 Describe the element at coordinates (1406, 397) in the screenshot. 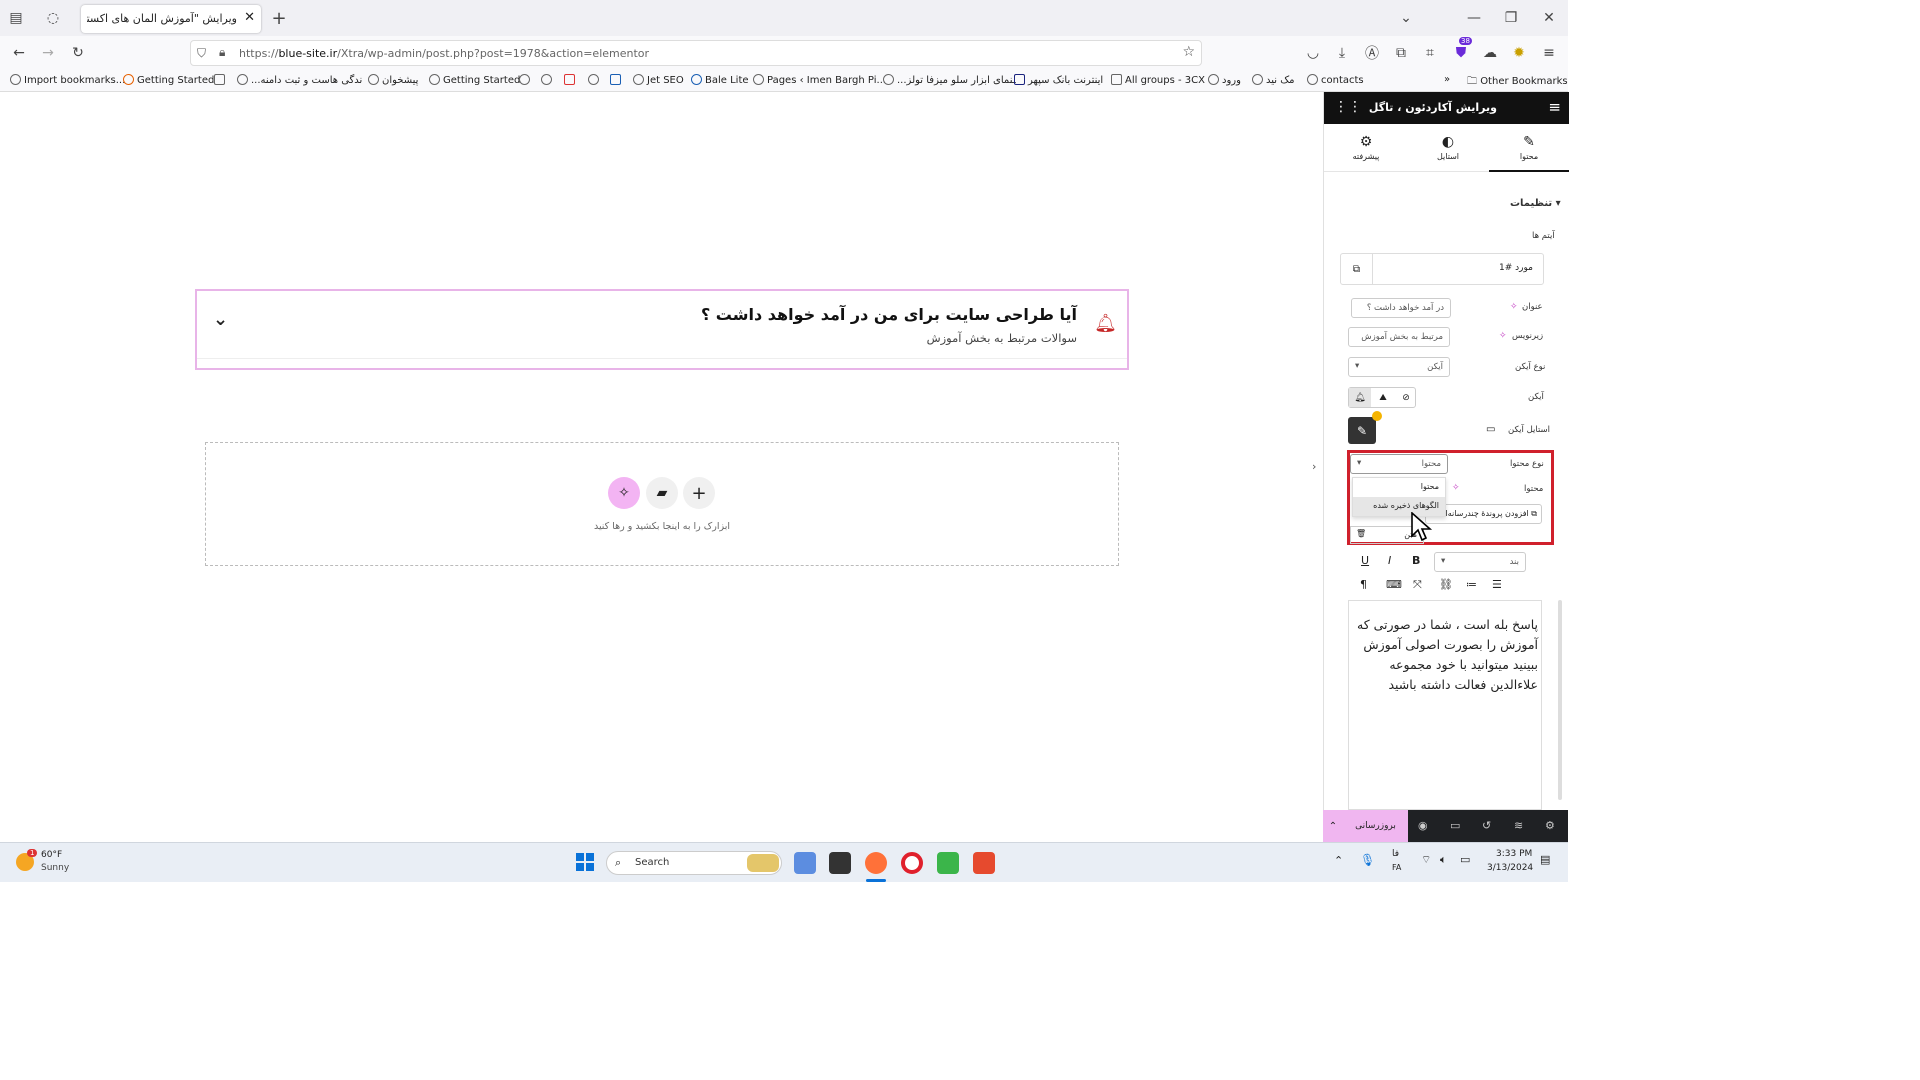

I see `none-icon: ⊘` at that location.